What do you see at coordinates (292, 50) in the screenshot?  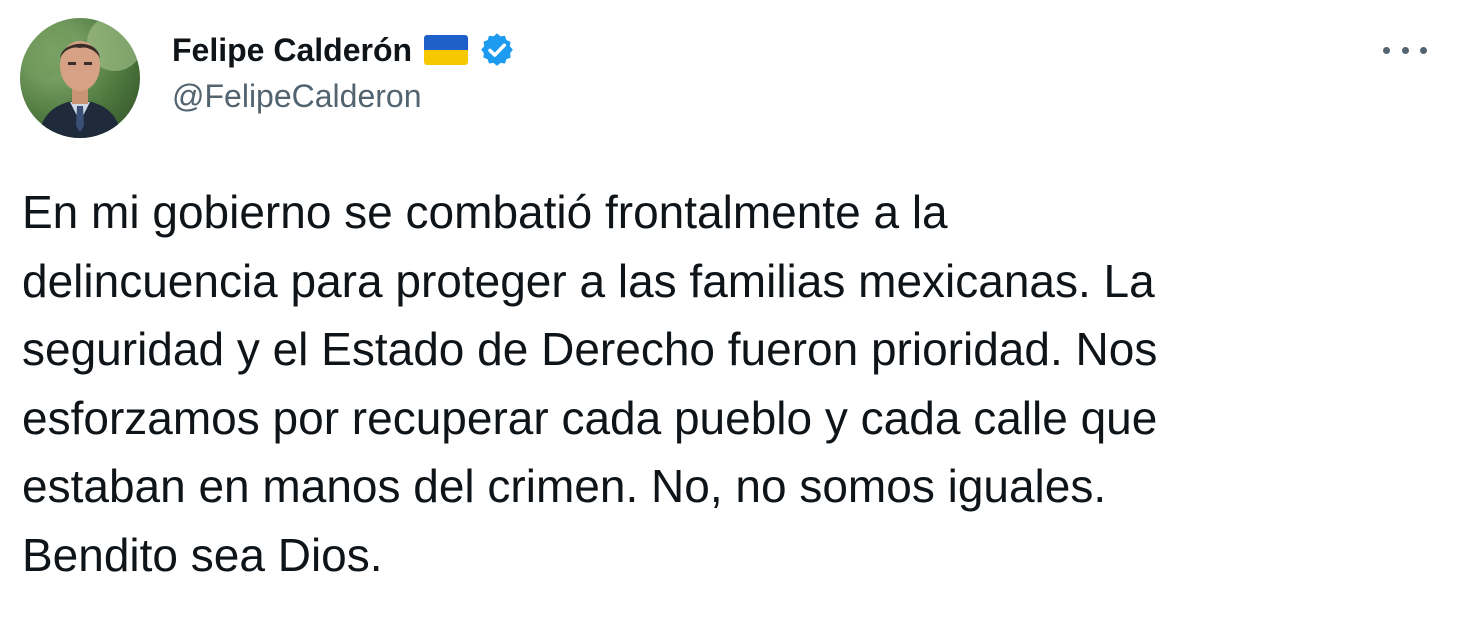 I see `author-name: Felipe Calderón` at bounding box center [292, 50].